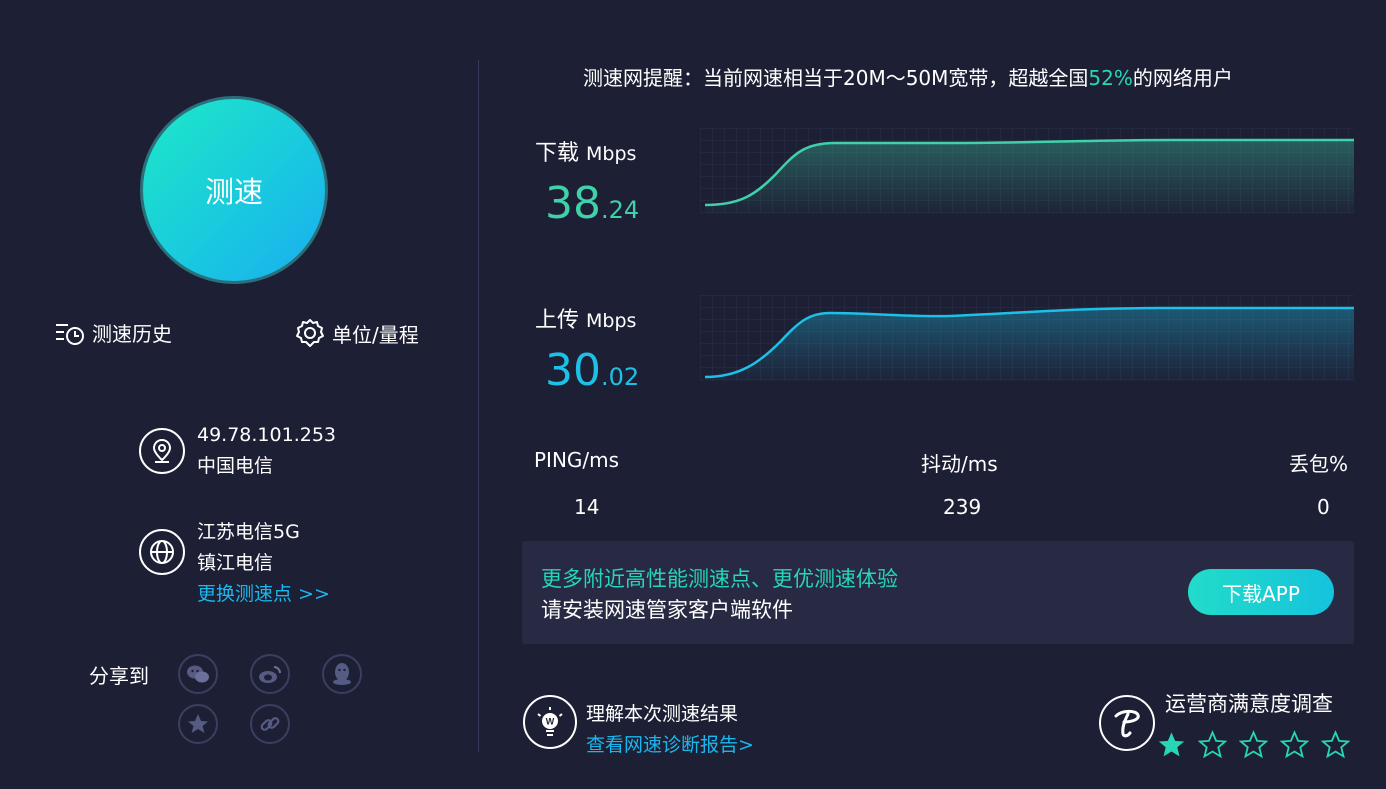 The height and width of the screenshot is (789, 1386). What do you see at coordinates (1171, 744) in the screenshot?
I see `star-1-icon` at bounding box center [1171, 744].